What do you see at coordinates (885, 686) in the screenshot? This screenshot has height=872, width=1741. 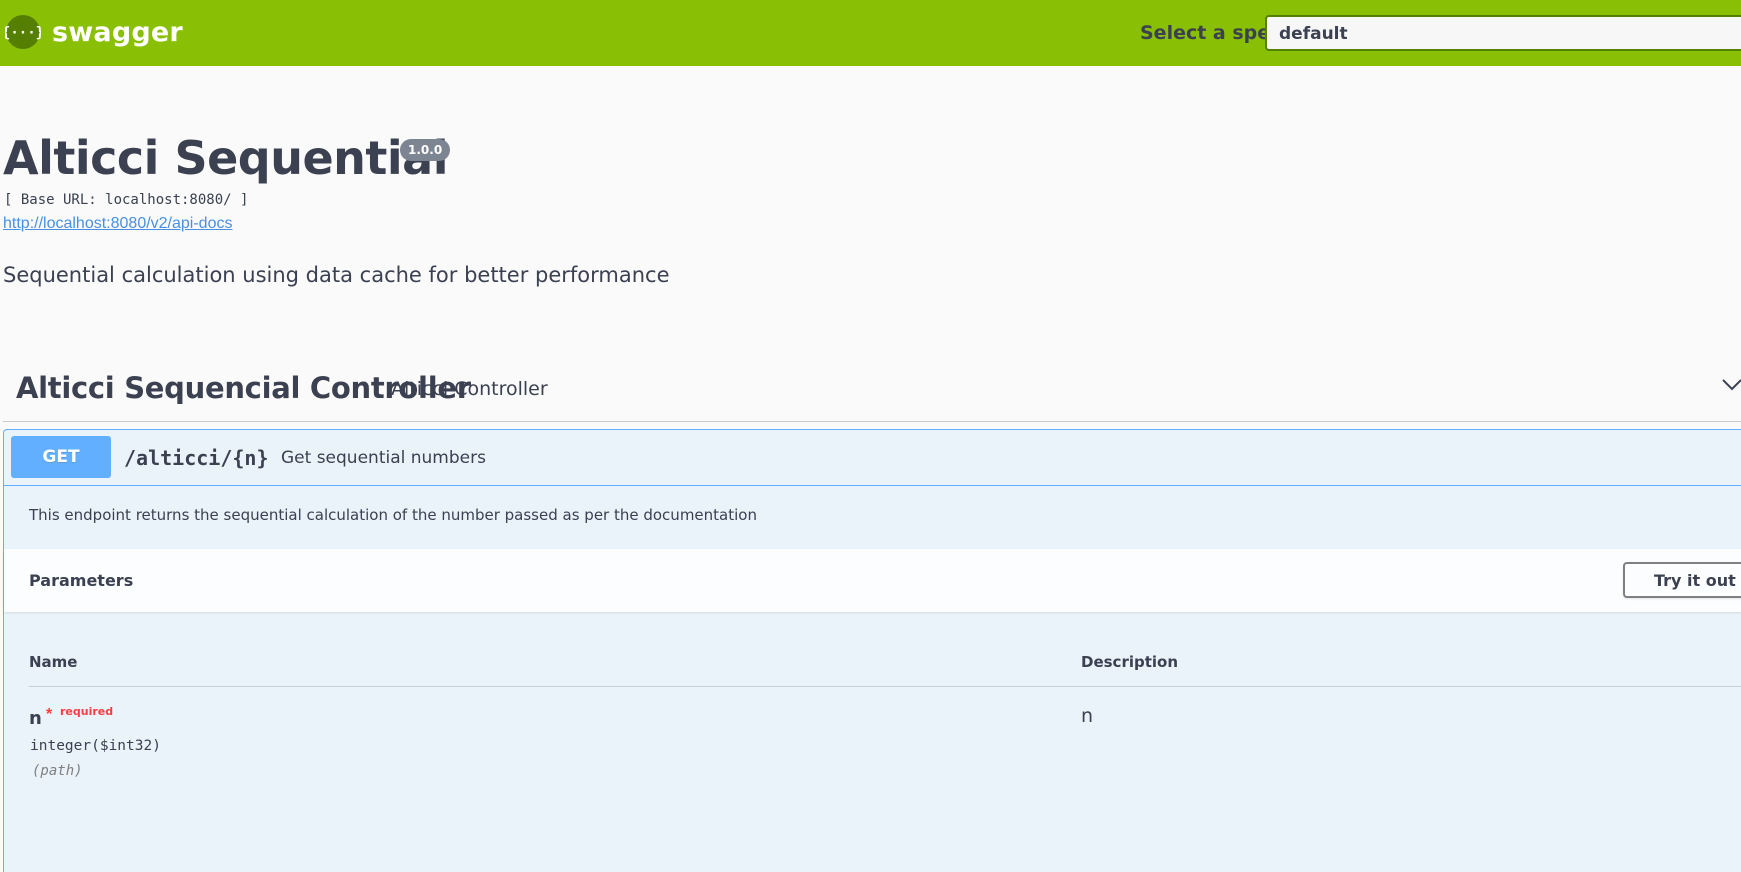 I see `table-divider` at bounding box center [885, 686].